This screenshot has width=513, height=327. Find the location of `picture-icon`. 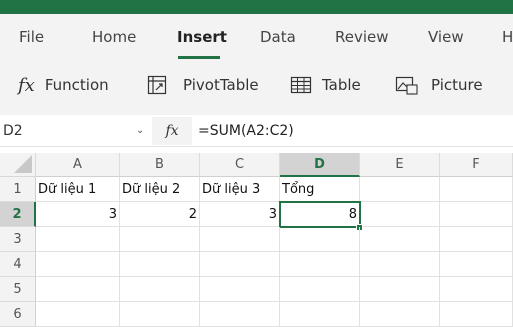

picture-icon is located at coordinates (407, 85).